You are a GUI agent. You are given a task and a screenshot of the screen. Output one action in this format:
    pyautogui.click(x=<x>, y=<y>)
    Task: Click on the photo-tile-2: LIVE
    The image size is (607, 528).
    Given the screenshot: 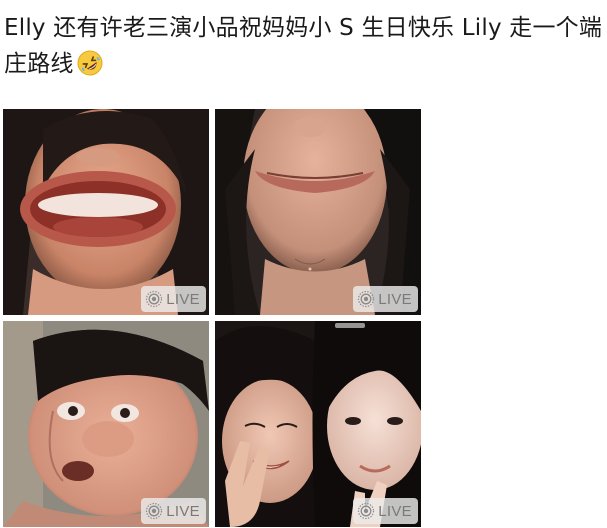 What is the action you would take?
    pyautogui.click(x=318, y=212)
    